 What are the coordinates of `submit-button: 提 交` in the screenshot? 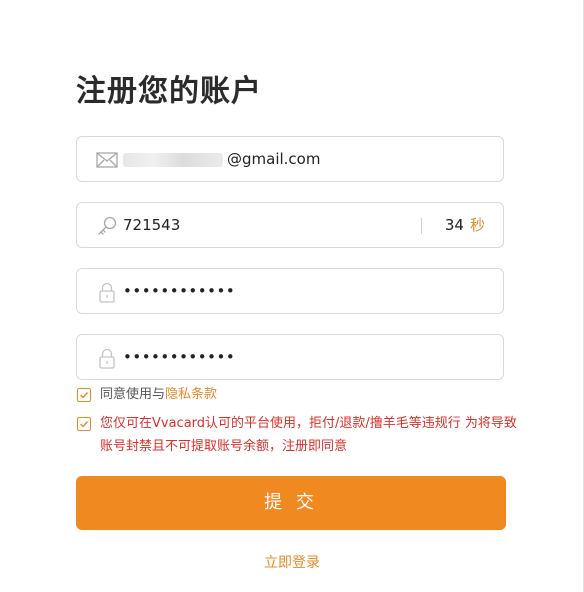 It's located at (291, 503).